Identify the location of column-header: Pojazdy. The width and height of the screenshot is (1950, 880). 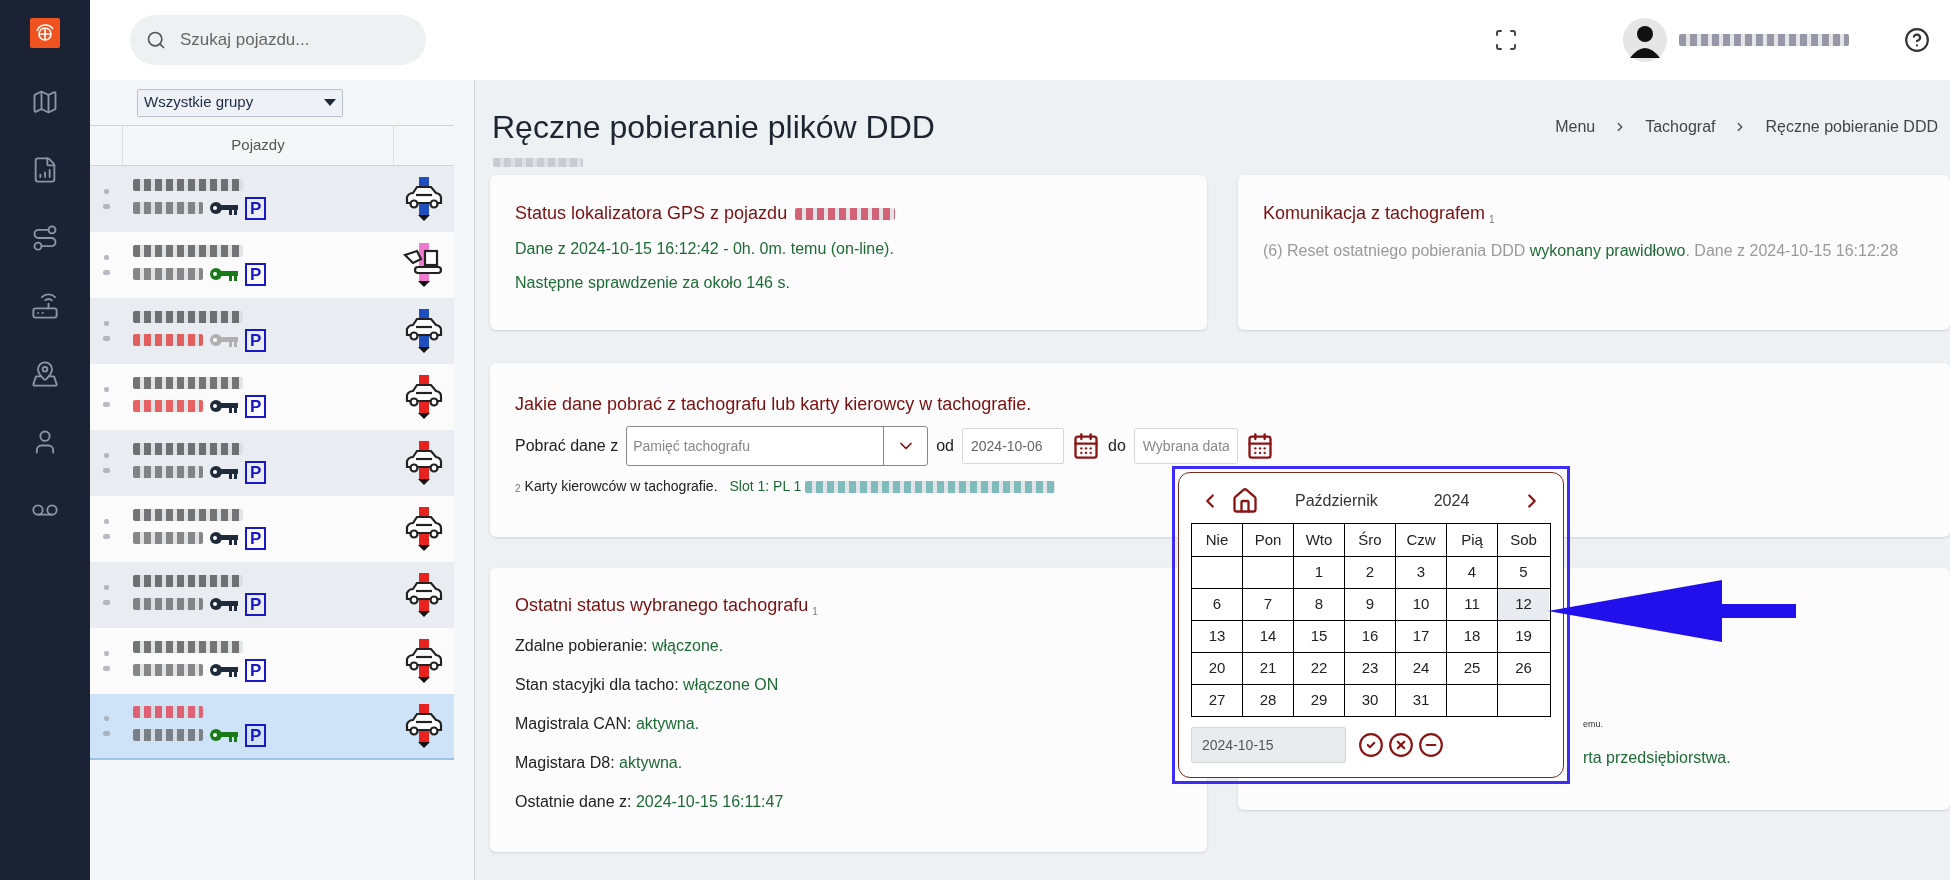
(258, 145).